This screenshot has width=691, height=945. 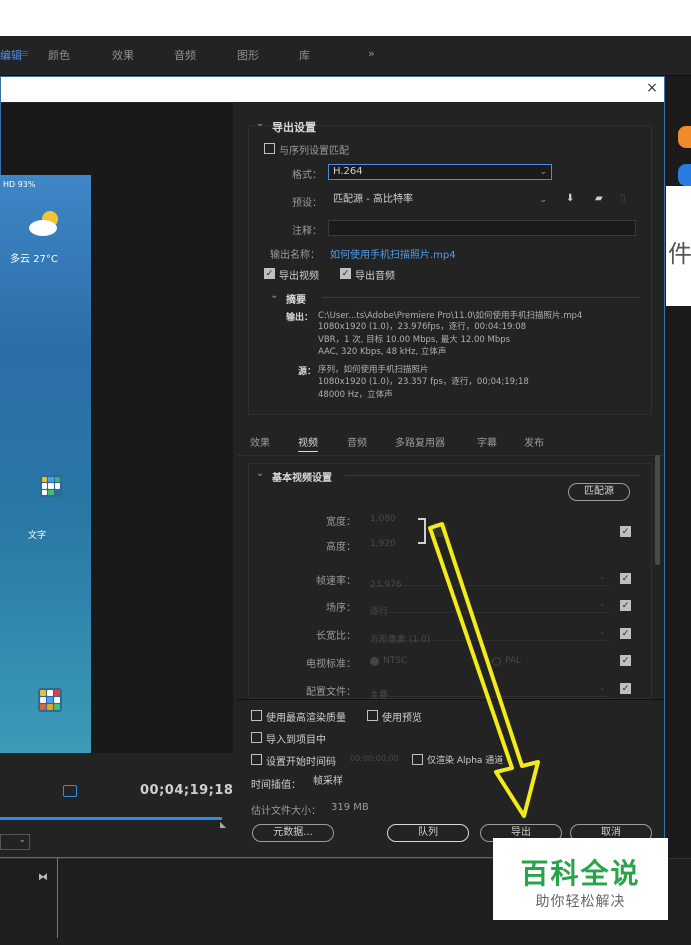 What do you see at coordinates (490, 692) in the screenshot?
I see `profile-dropdown: 主要 ⌄` at bounding box center [490, 692].